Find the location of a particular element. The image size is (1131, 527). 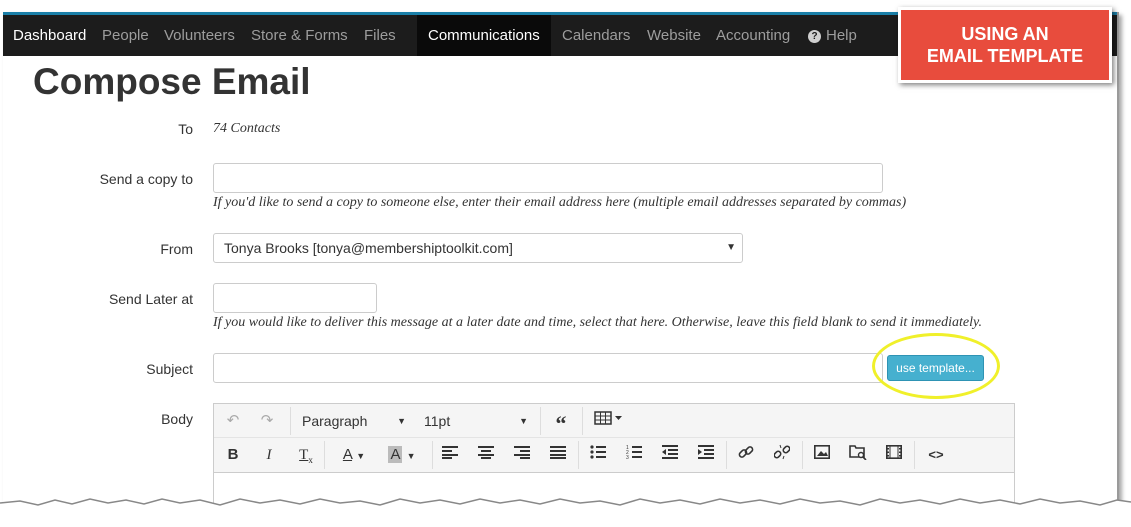

body-label: Body is located at coordinates (177, 419).